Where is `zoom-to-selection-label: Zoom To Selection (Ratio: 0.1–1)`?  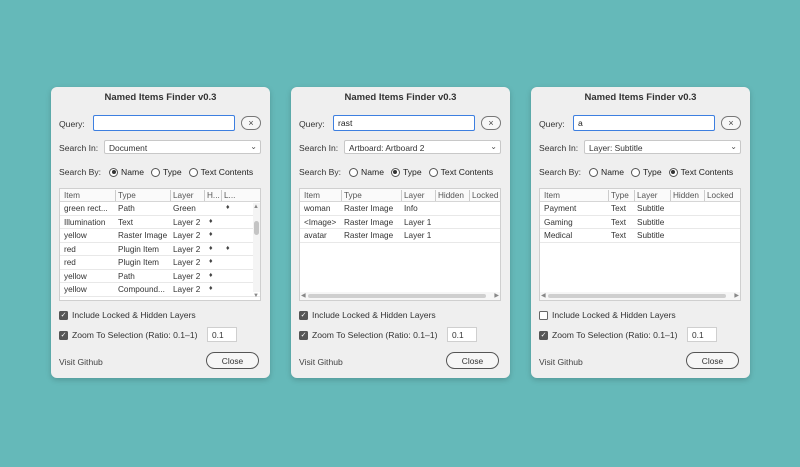
zoom-to-selection-label: Zoom To Selection (Ratio: 0.1–1) is located at coordinates (135, 335).